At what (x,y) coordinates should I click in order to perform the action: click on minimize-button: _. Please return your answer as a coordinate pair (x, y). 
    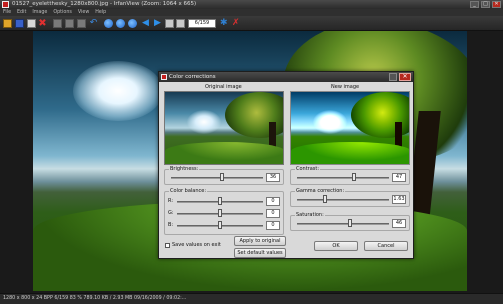
    Looking at the image, I should click on (474, 4).